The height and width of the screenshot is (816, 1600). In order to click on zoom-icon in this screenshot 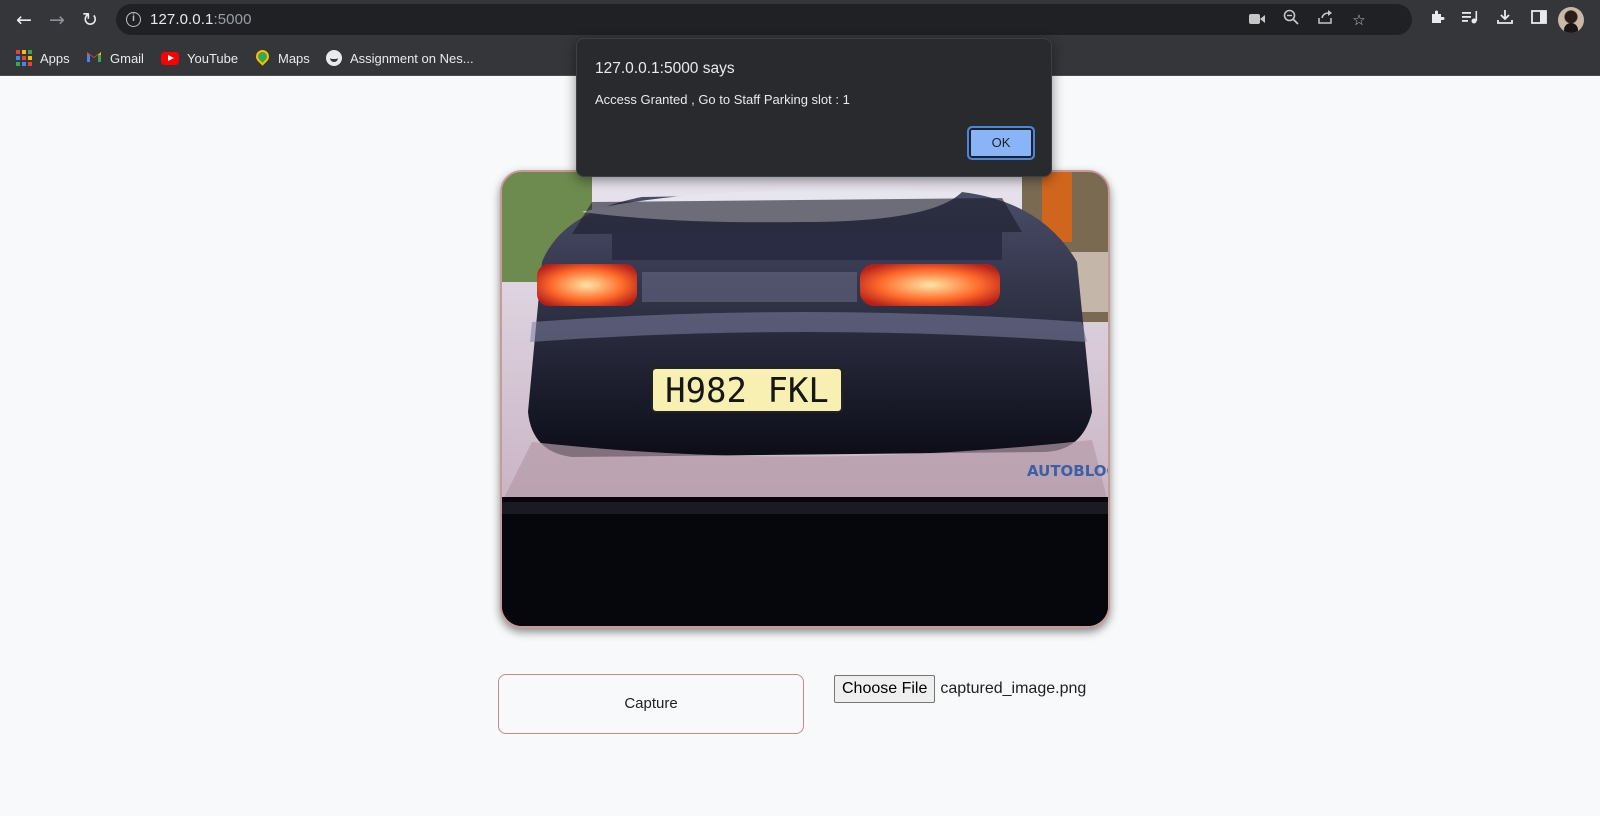, I will do `click(1291, 20)`.